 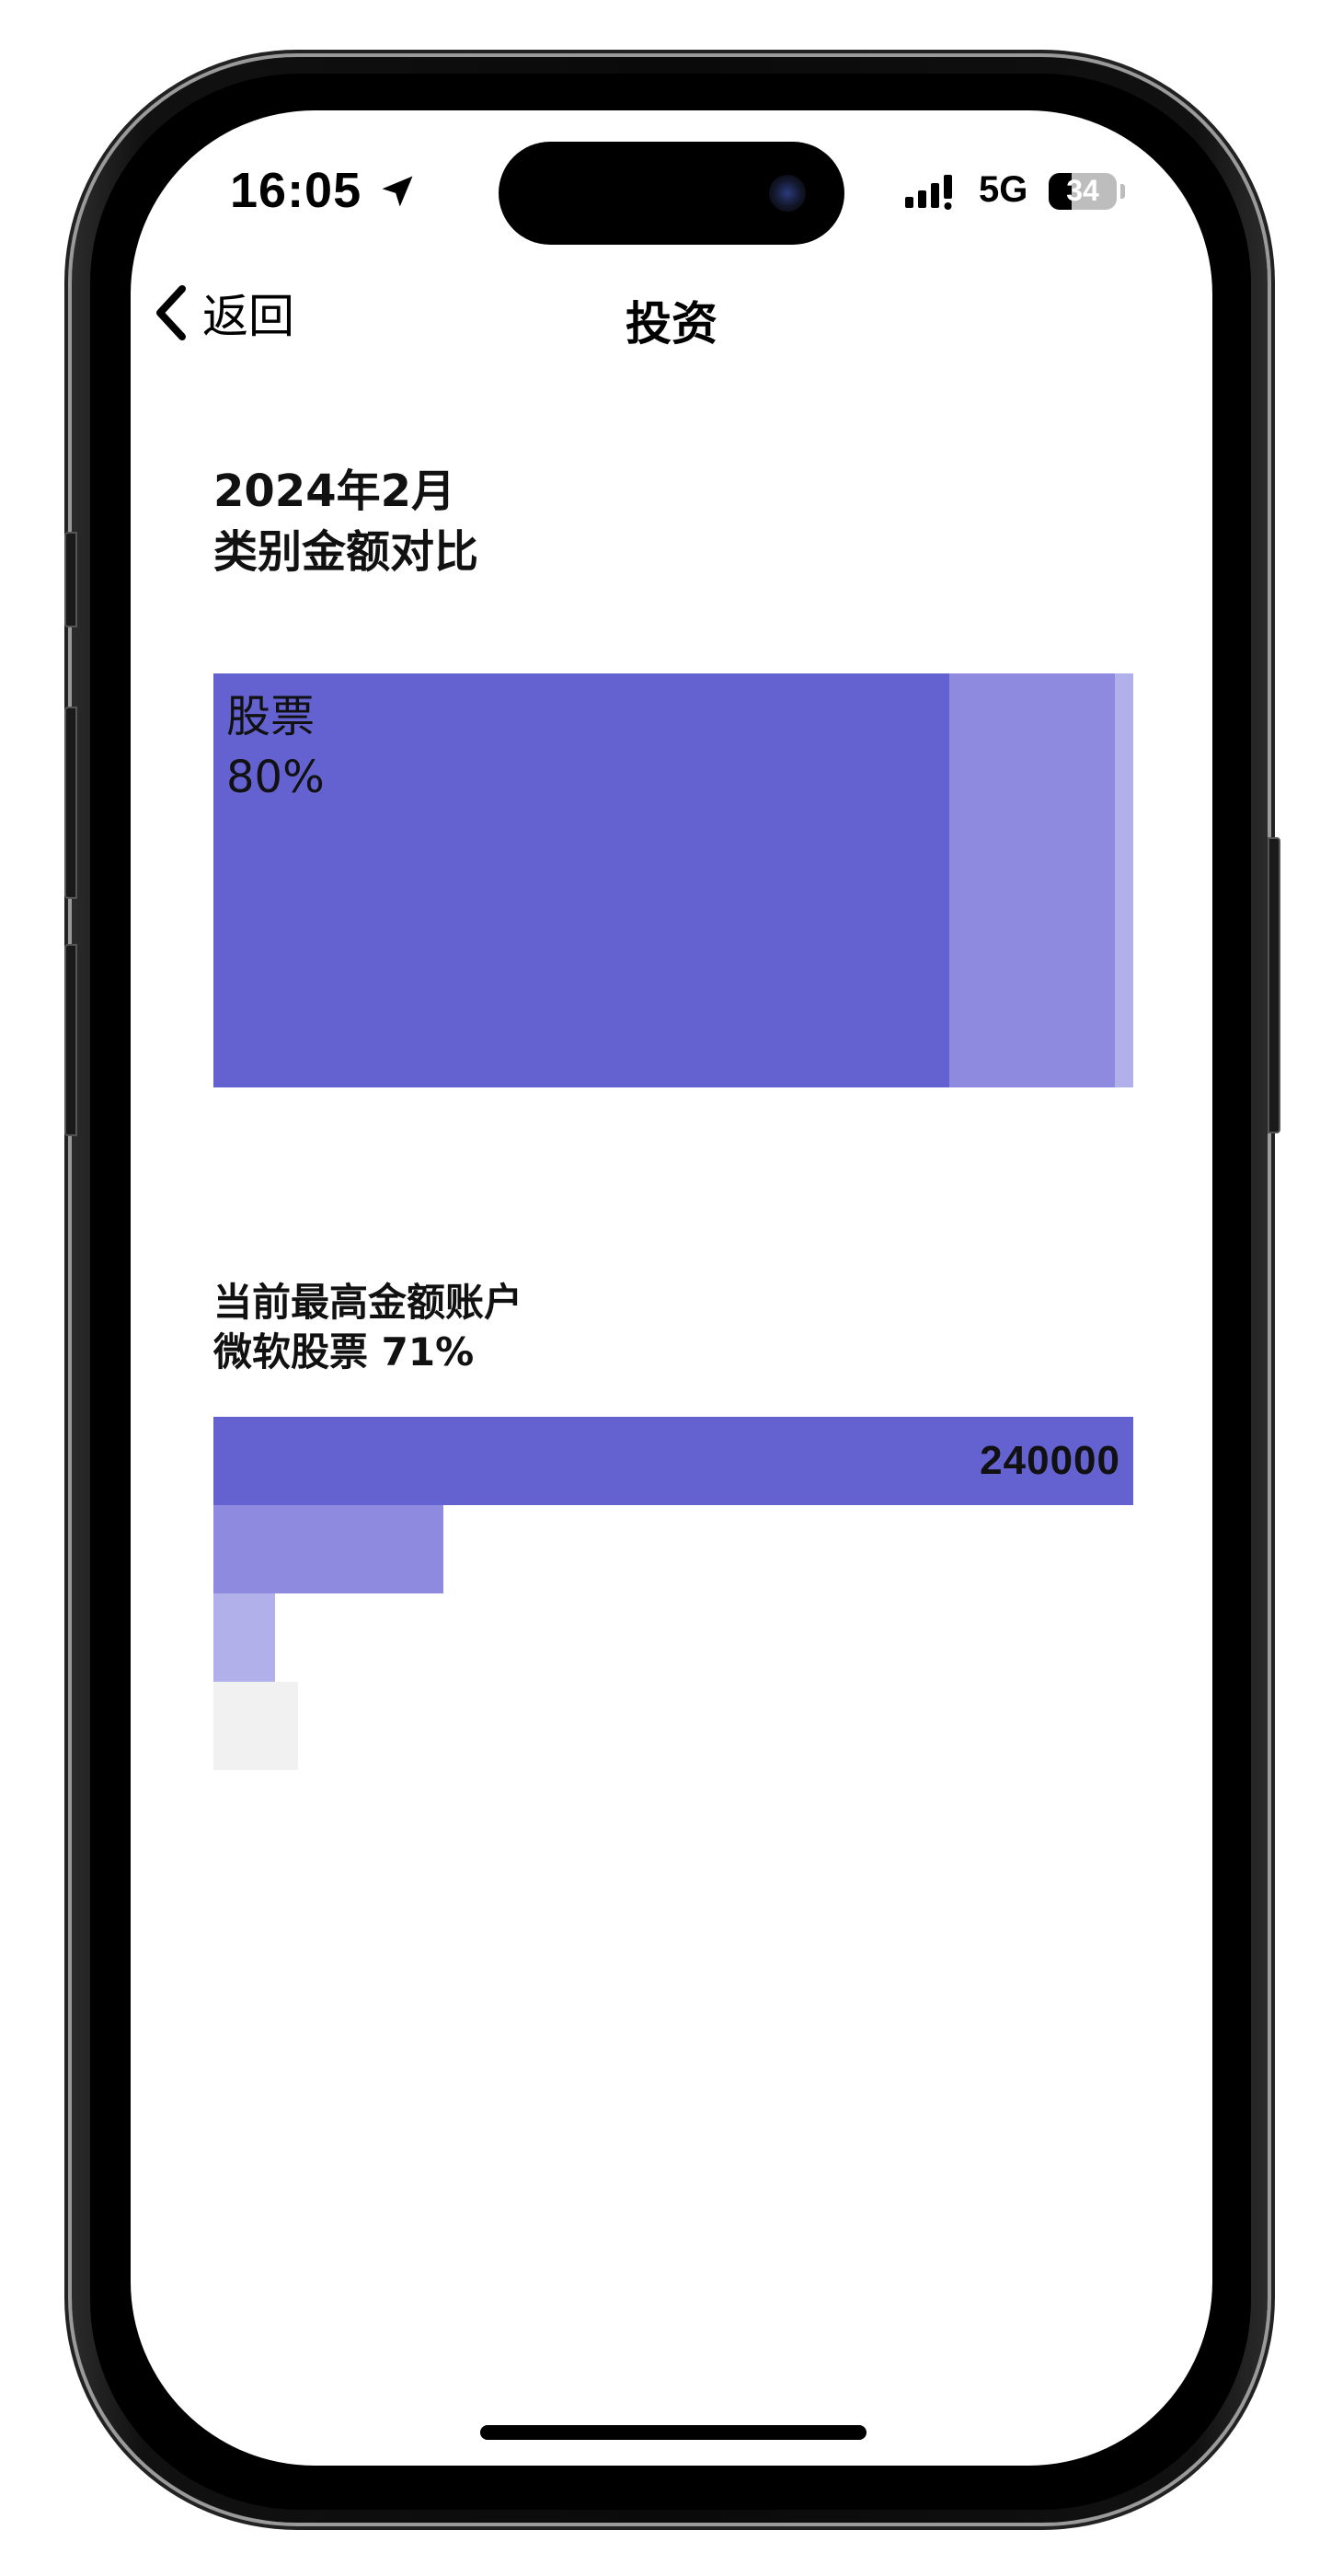 What do you see at coordinates (787, 193) in the screenshot?
I see `front-camera-icon` at bounding box center [787, 193].